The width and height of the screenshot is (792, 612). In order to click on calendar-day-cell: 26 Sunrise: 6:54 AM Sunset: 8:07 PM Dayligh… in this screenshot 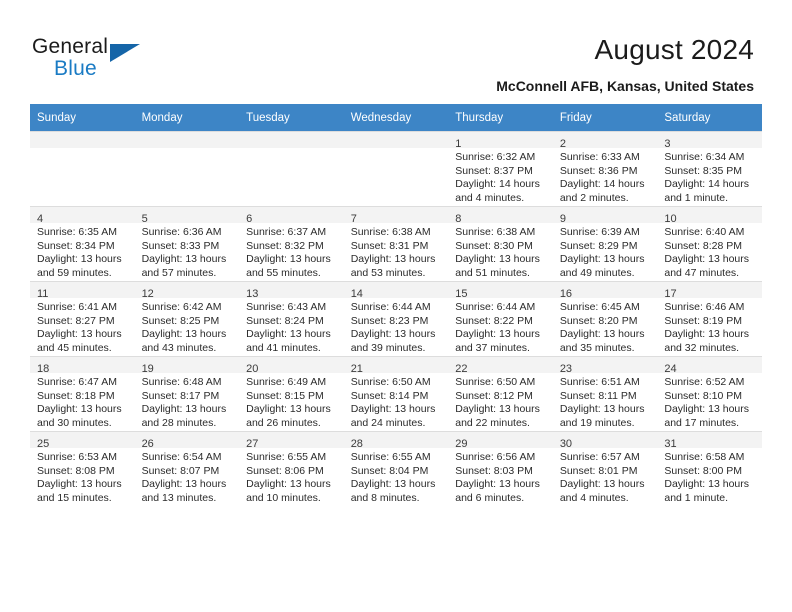, I will do `click(187, 468)`.